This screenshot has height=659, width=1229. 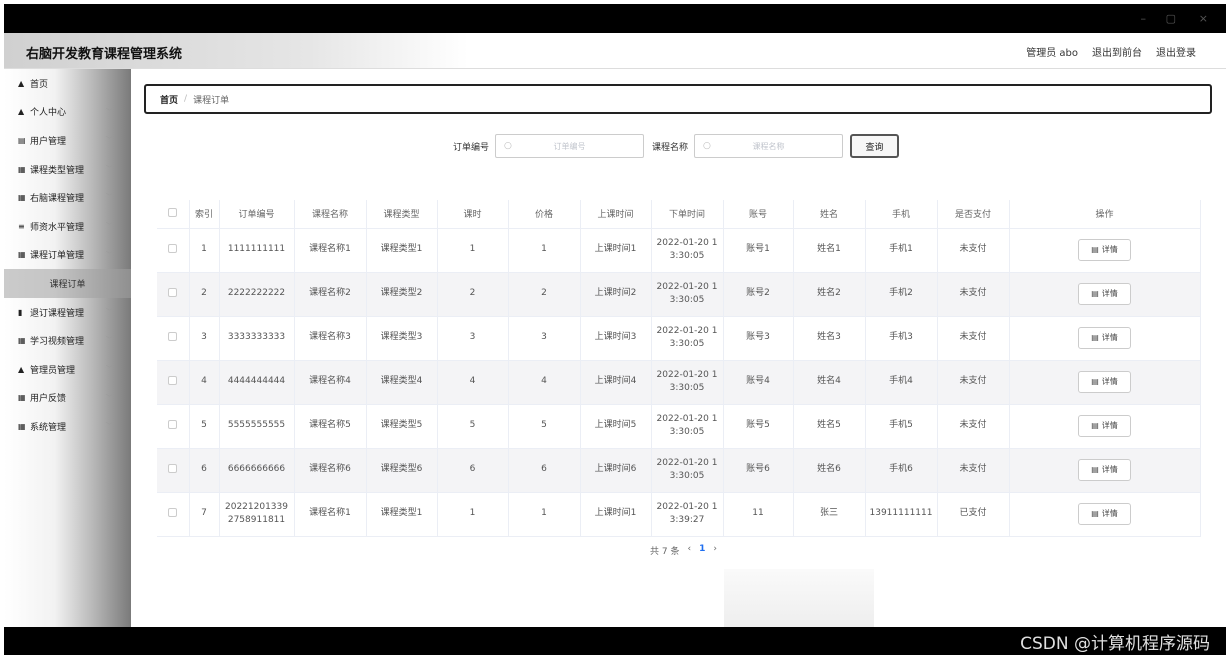 What do you see at coordinates (901, 214) in the screenshot?
I see `column-header: 手机` at bounding box center [901, 214].